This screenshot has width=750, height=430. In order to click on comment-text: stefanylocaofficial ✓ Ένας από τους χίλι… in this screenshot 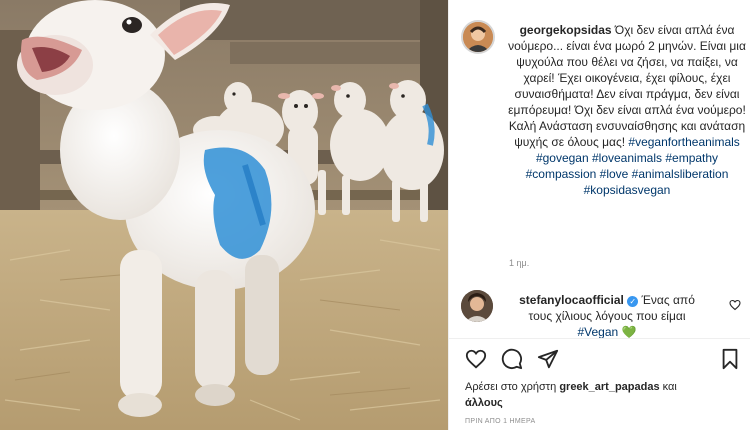, I will do `click(607, 316)`.